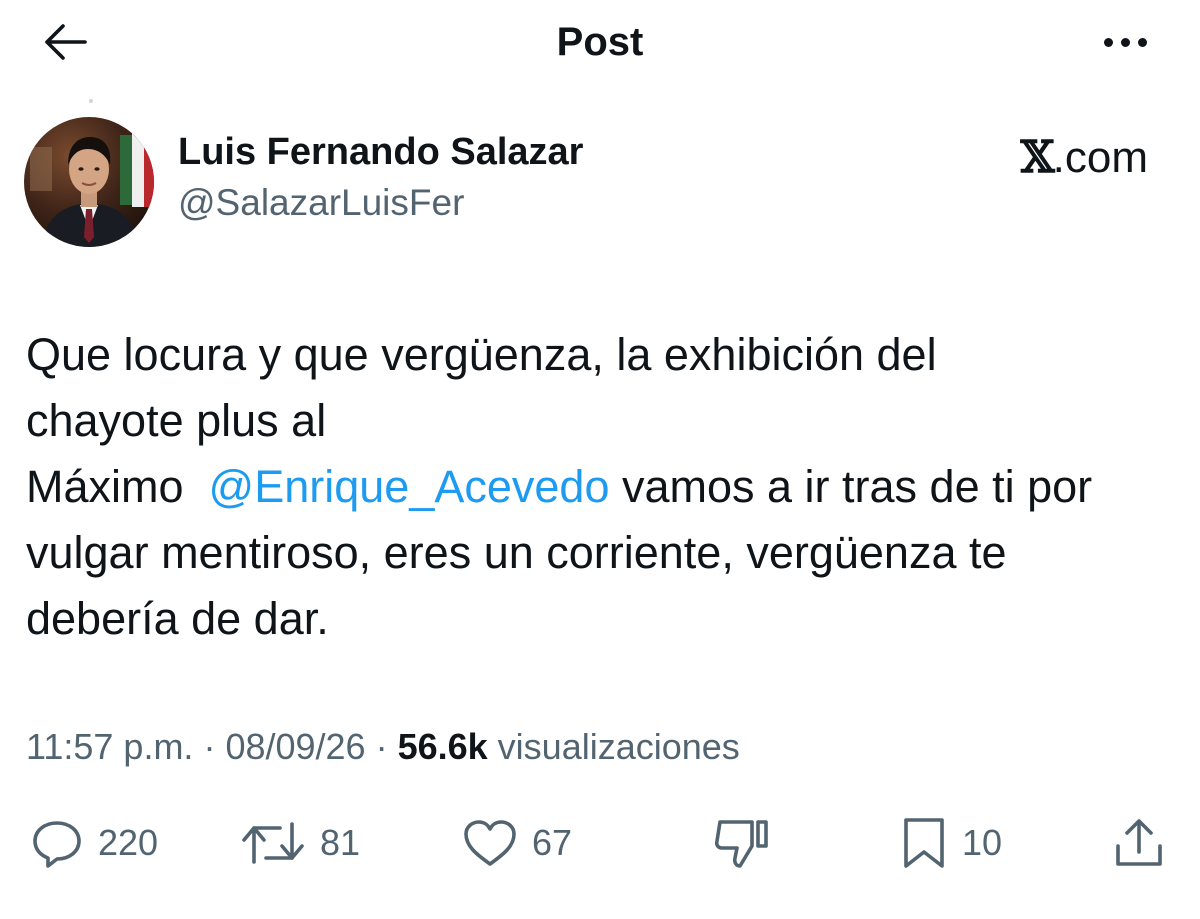 Image resolution: width=1200 pixels, height=919 pixels. What do you see at coordinates (91, 101) in the screenshot?
I see `decorative-dot` at bounding box center [91, 101].